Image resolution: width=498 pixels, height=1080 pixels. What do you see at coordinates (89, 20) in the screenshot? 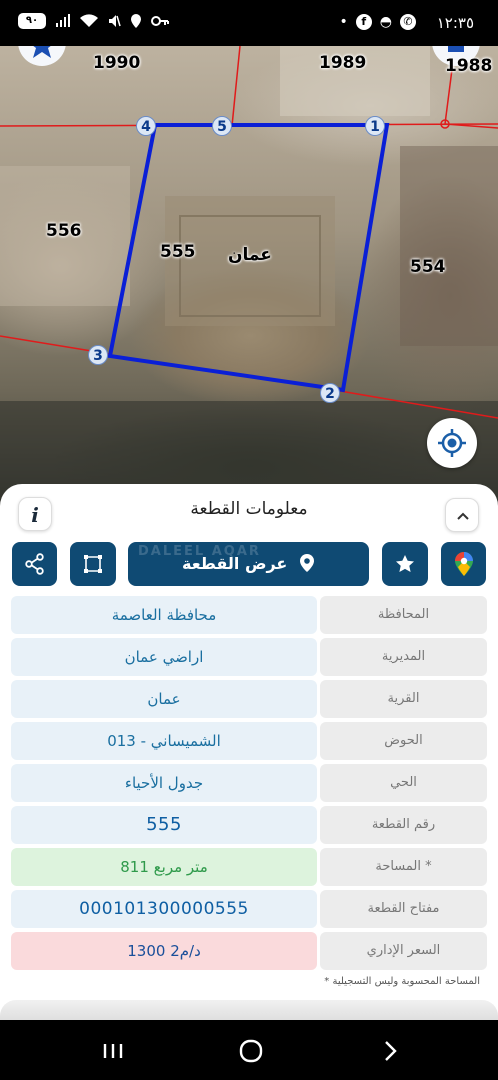
I see `wifi-icon` at bounding box center [89, 20].